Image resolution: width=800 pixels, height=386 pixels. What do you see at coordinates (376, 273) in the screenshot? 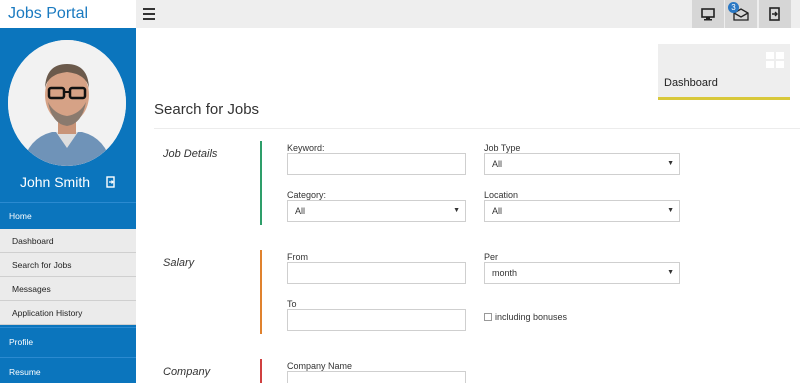
I see `salary-from-input` at bounding box center [376, 273].